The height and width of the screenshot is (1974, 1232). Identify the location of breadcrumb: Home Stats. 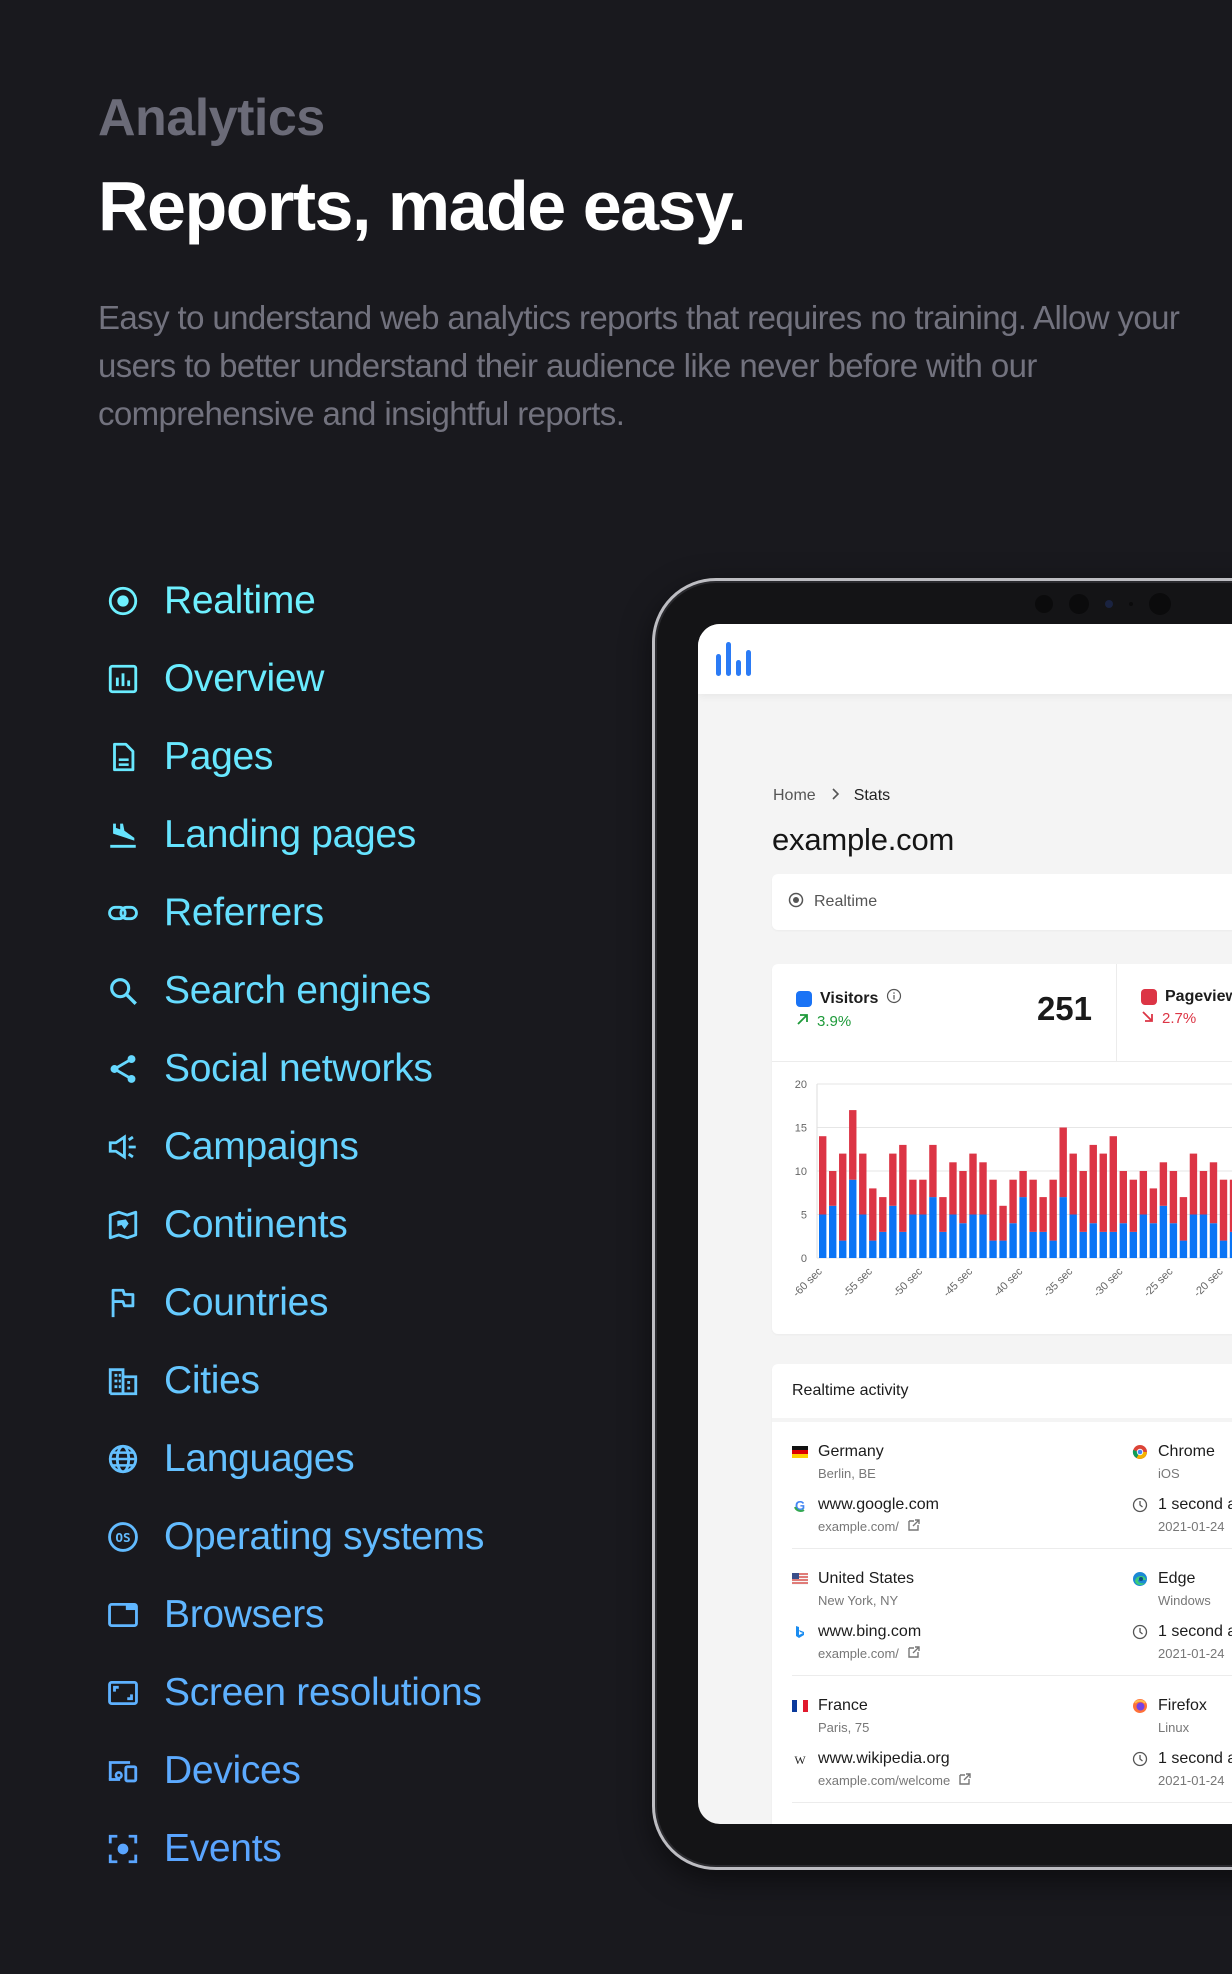
(831, 796).